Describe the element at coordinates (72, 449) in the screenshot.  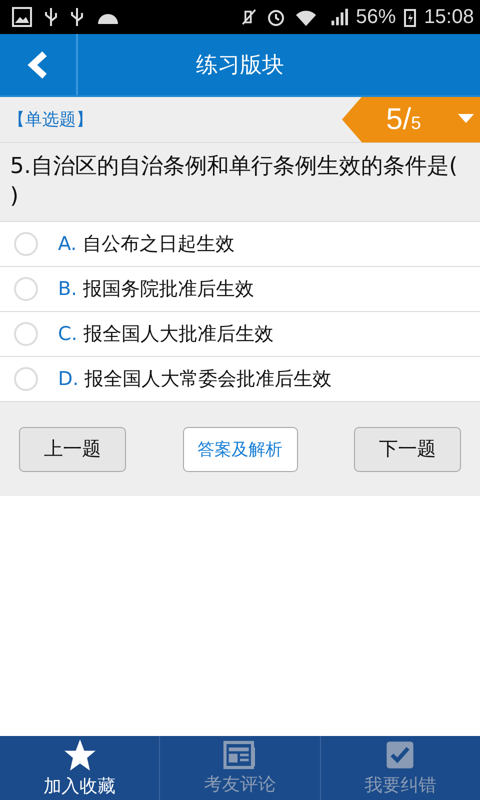
I see `nav-button: 上一题` at that location.